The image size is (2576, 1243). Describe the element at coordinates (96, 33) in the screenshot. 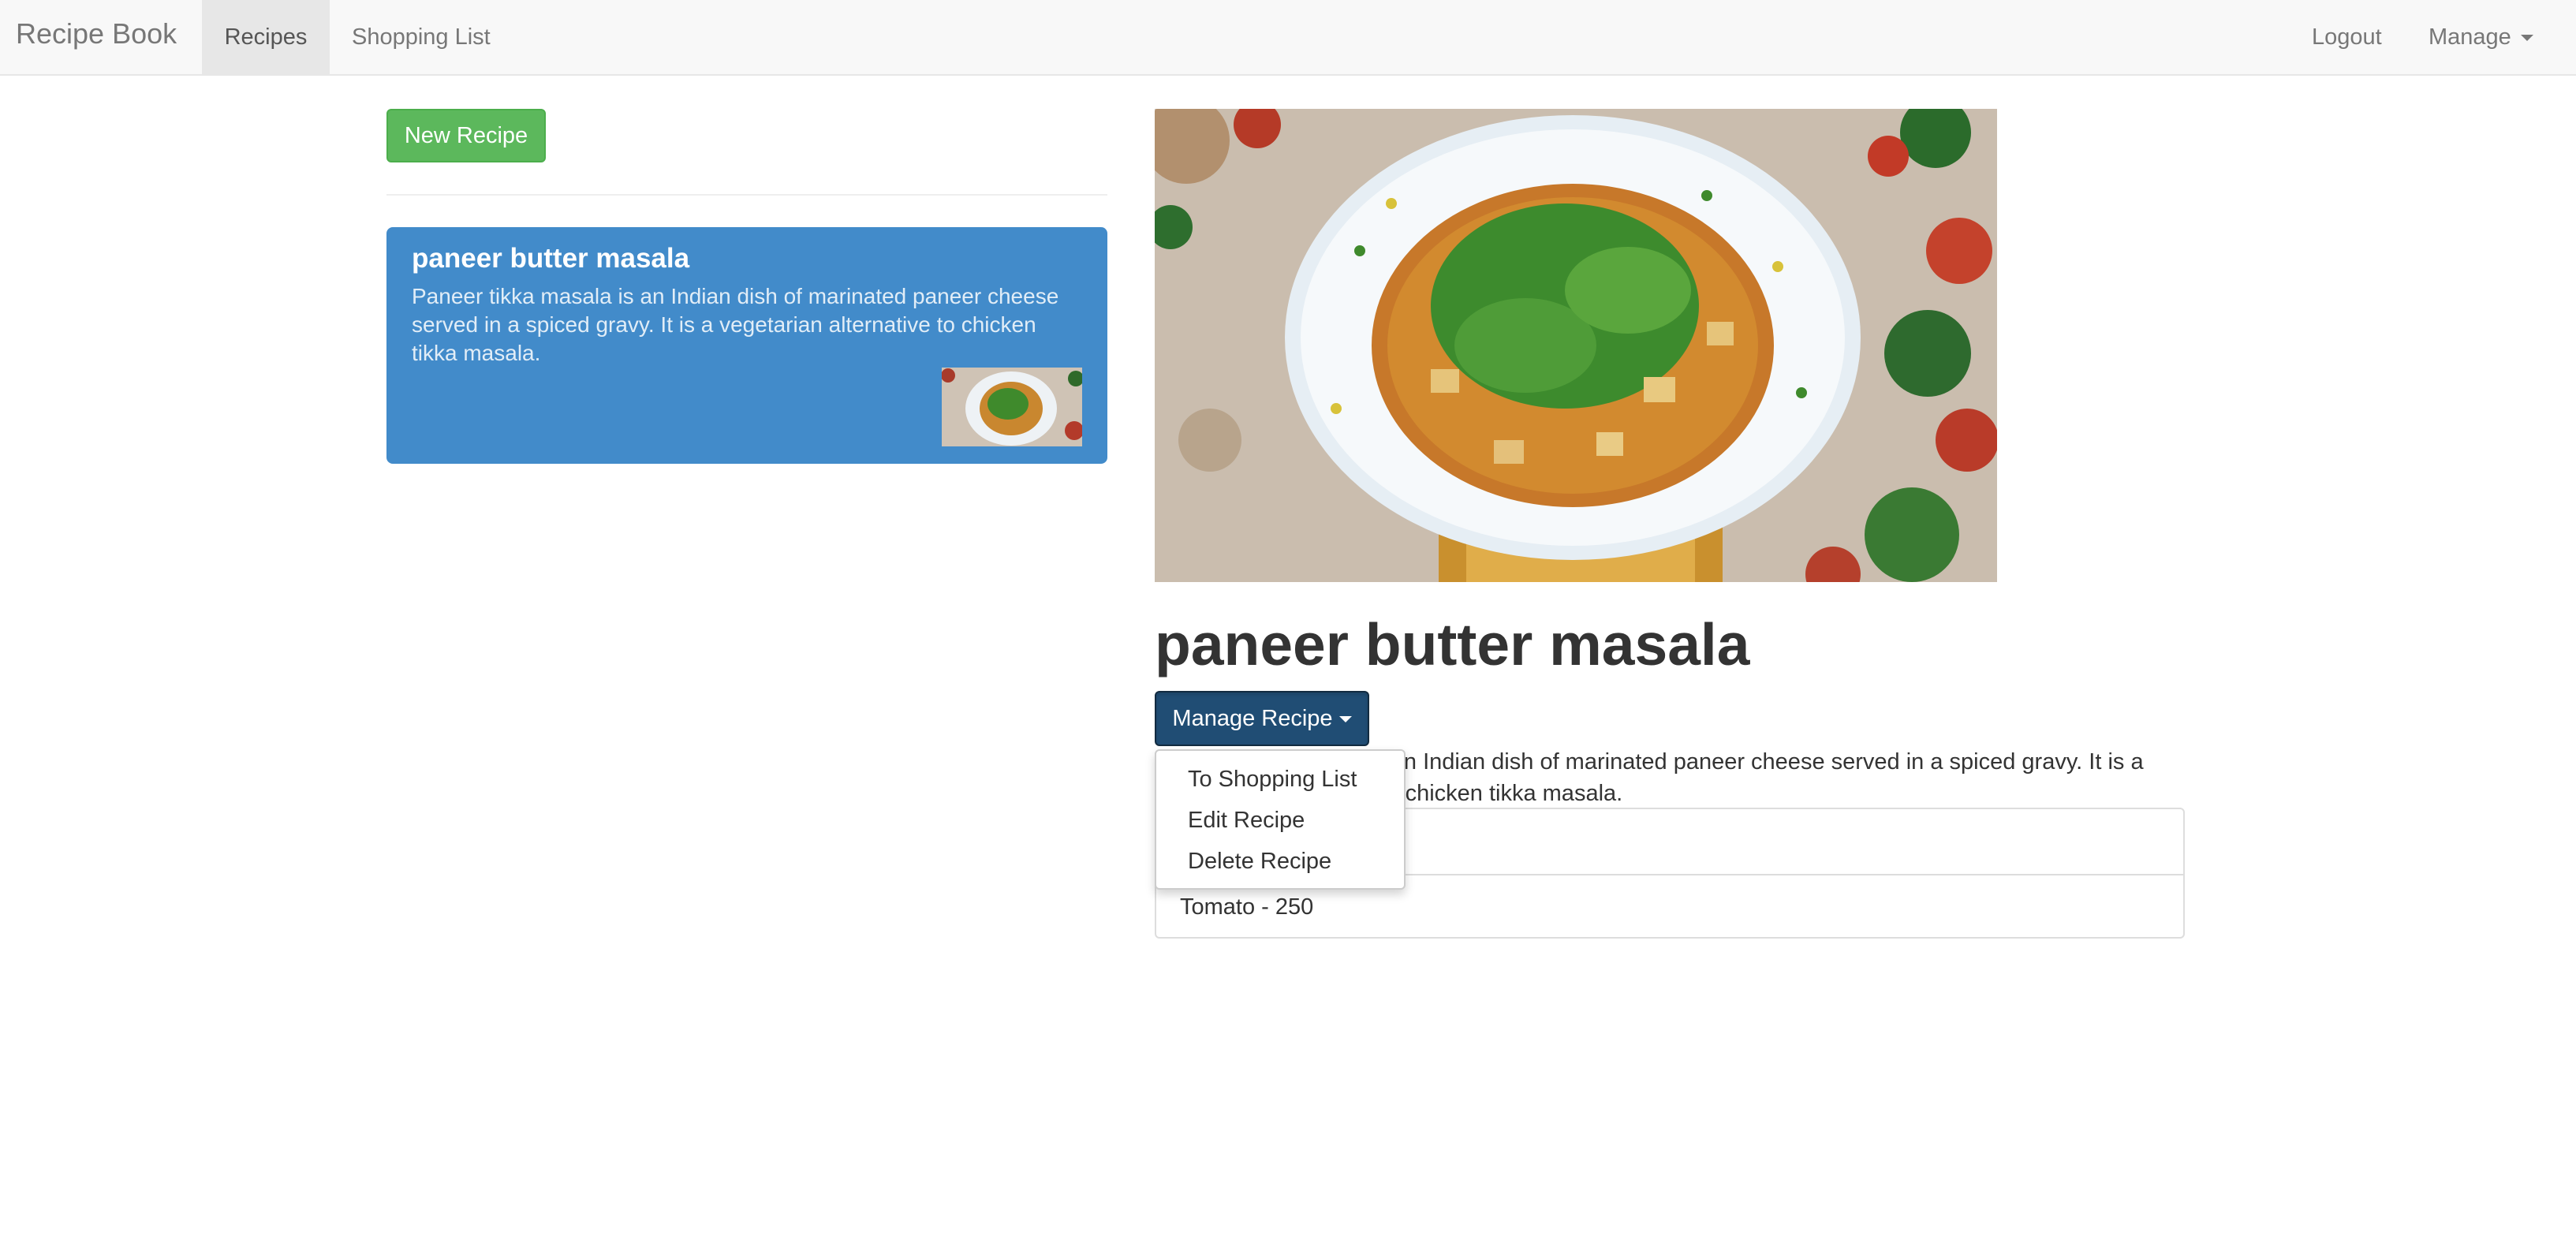

I see `brand-link: Recipe Book` at that location.